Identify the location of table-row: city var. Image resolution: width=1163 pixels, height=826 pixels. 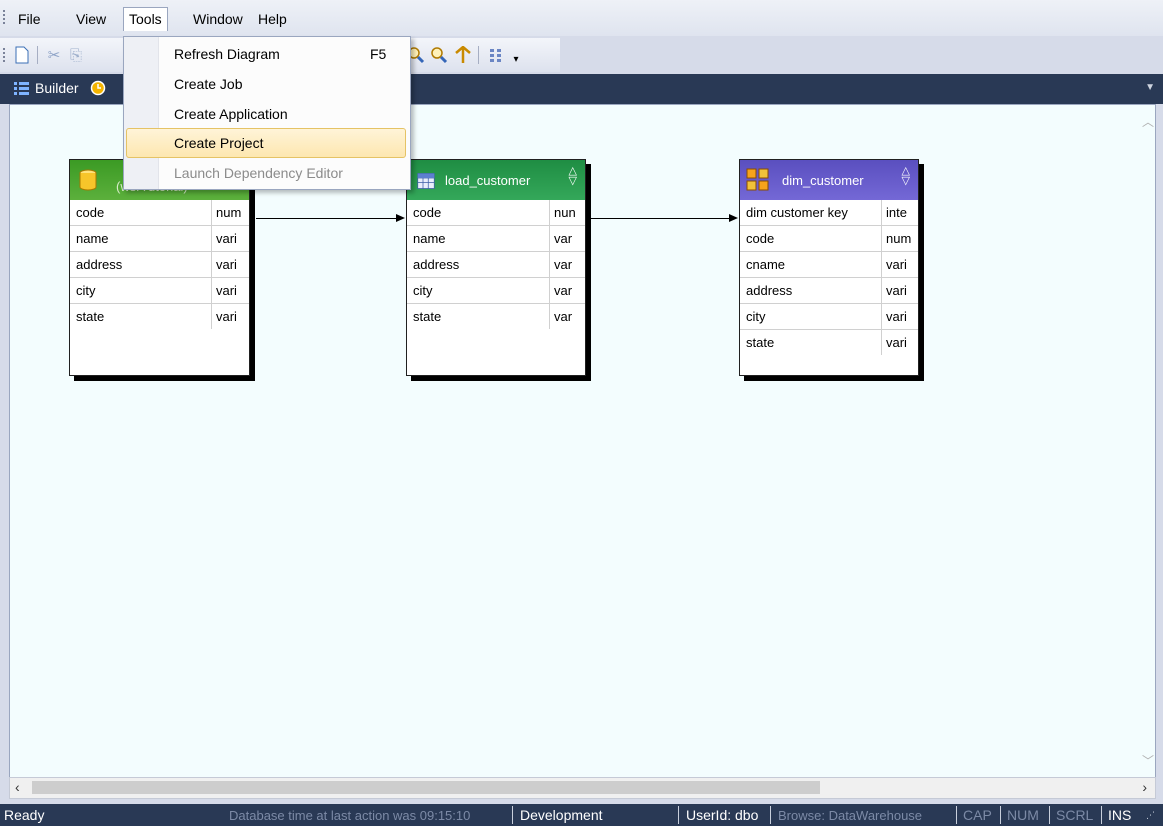
(496, 291).